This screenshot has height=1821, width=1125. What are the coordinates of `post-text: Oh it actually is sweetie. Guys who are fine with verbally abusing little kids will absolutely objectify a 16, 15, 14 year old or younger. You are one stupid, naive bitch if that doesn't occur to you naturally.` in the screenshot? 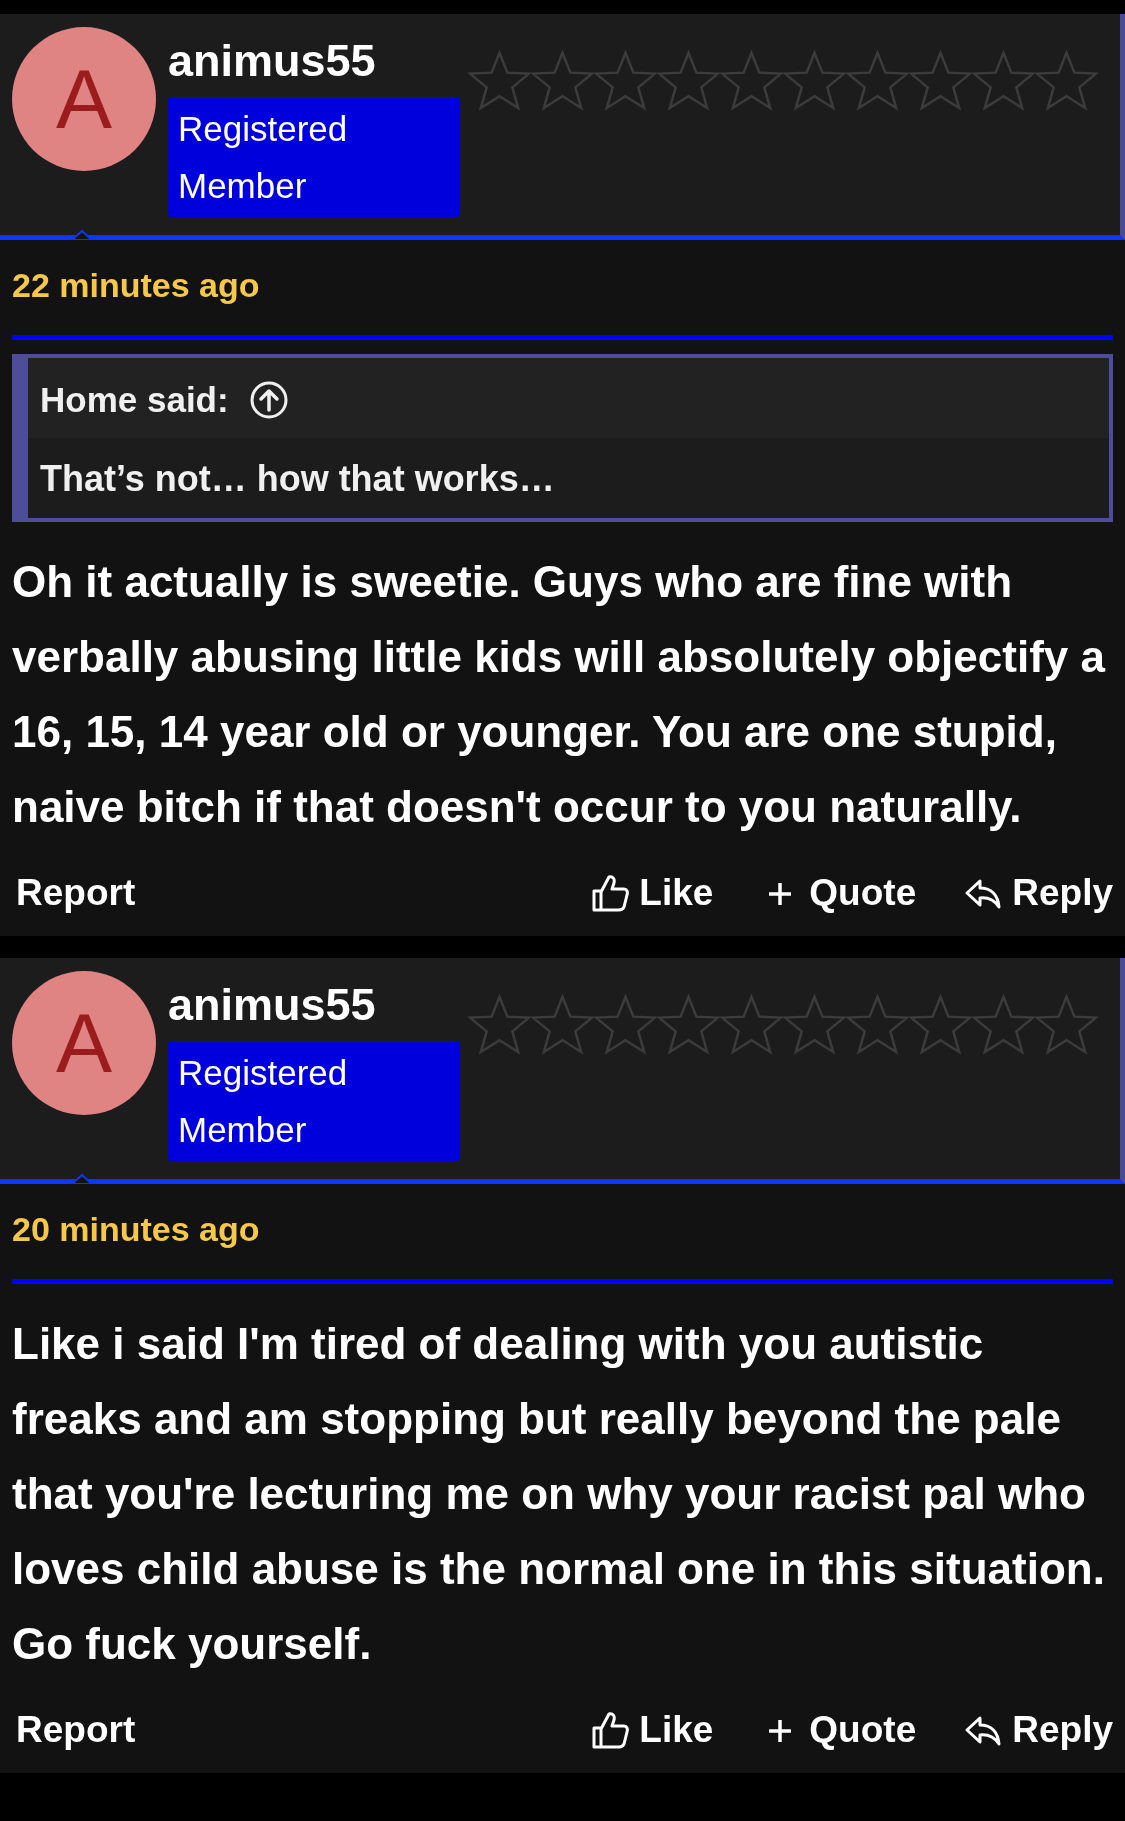 It's located at (559, 694).